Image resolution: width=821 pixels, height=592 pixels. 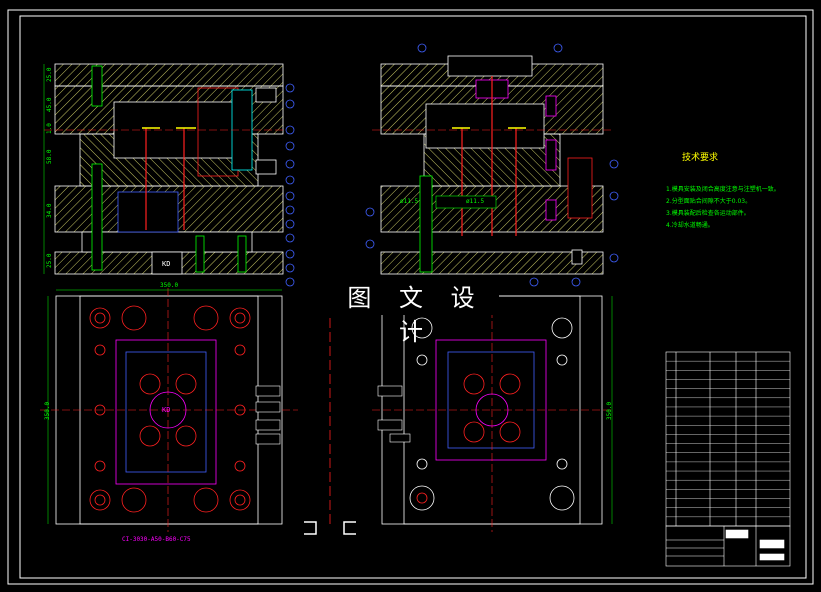 I want to click on section-dim-5: 34.0, so click(x=49, y=210).